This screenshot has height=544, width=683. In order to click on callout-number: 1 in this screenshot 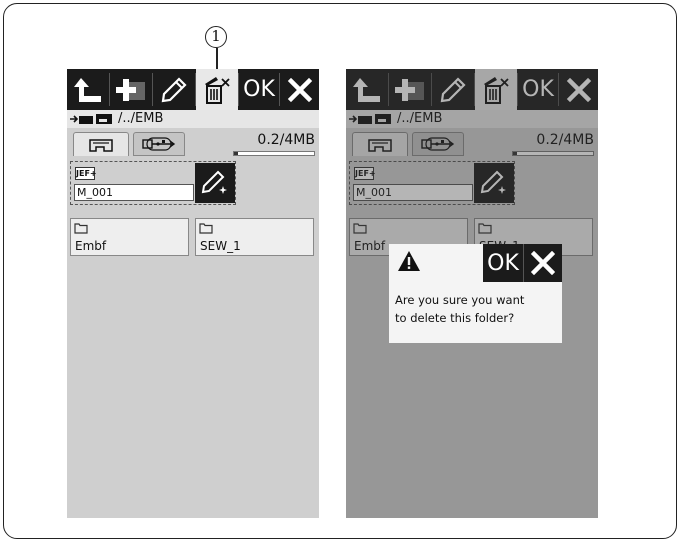, I will do `click(216, 37)`.